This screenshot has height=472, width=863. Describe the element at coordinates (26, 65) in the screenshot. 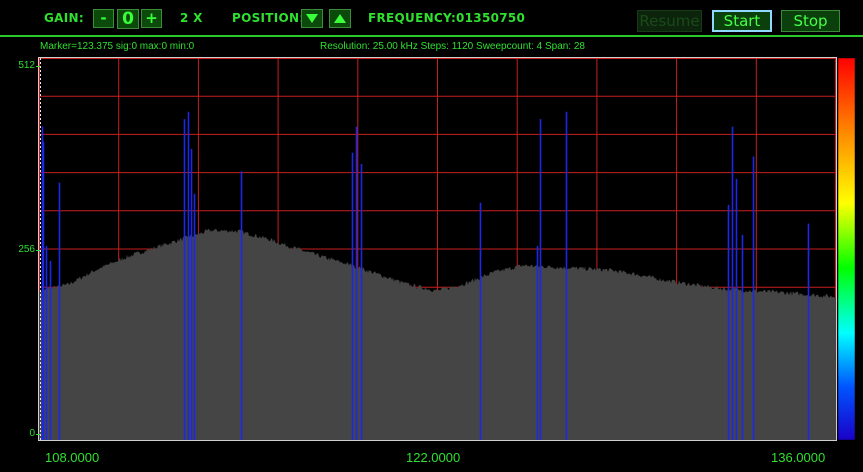

I see `y-tick-label: 512` at that location.